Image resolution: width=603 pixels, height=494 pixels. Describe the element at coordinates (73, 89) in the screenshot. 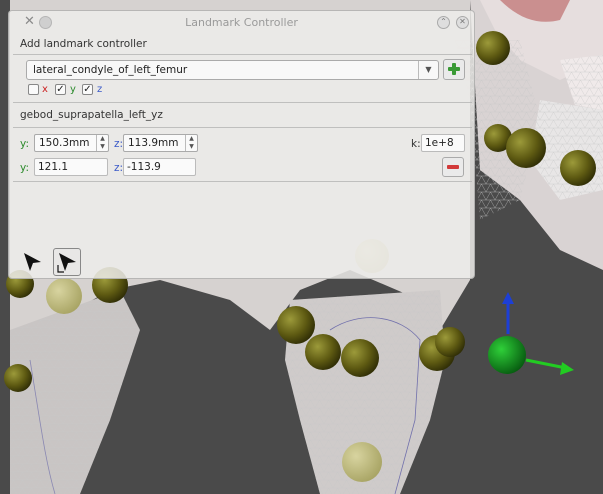

I see `y-axis-label: y` at that location.